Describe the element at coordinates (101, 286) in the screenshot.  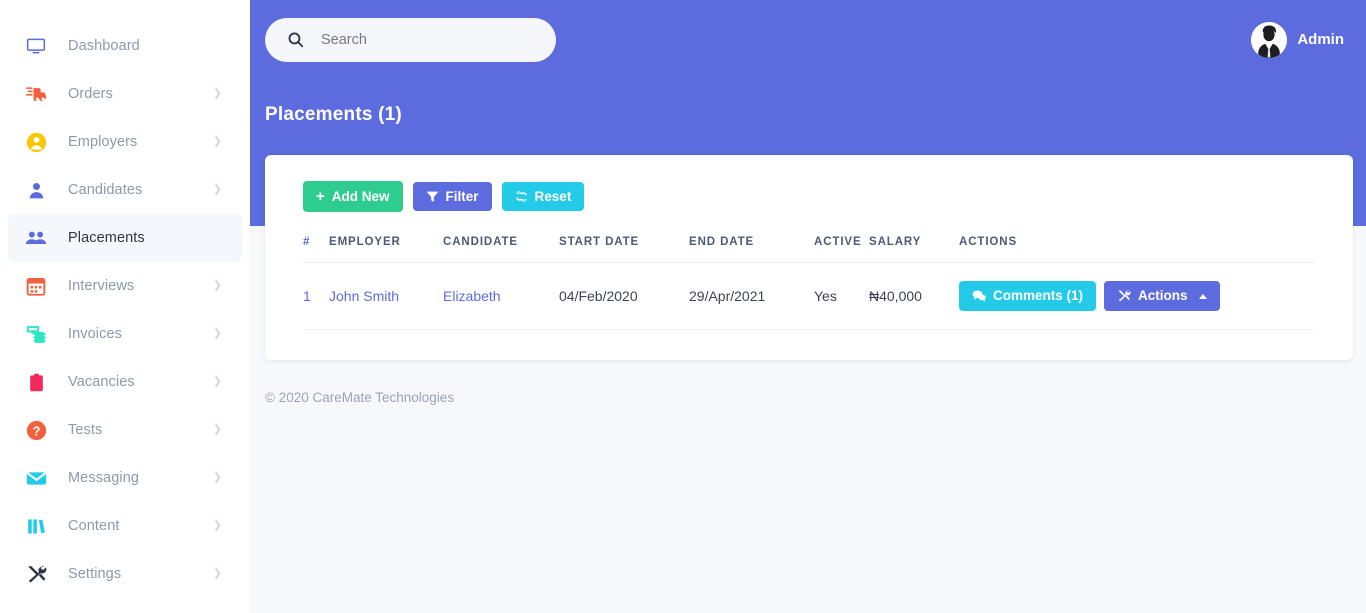
I see `sidebar-item-label: Interviews` at that location.